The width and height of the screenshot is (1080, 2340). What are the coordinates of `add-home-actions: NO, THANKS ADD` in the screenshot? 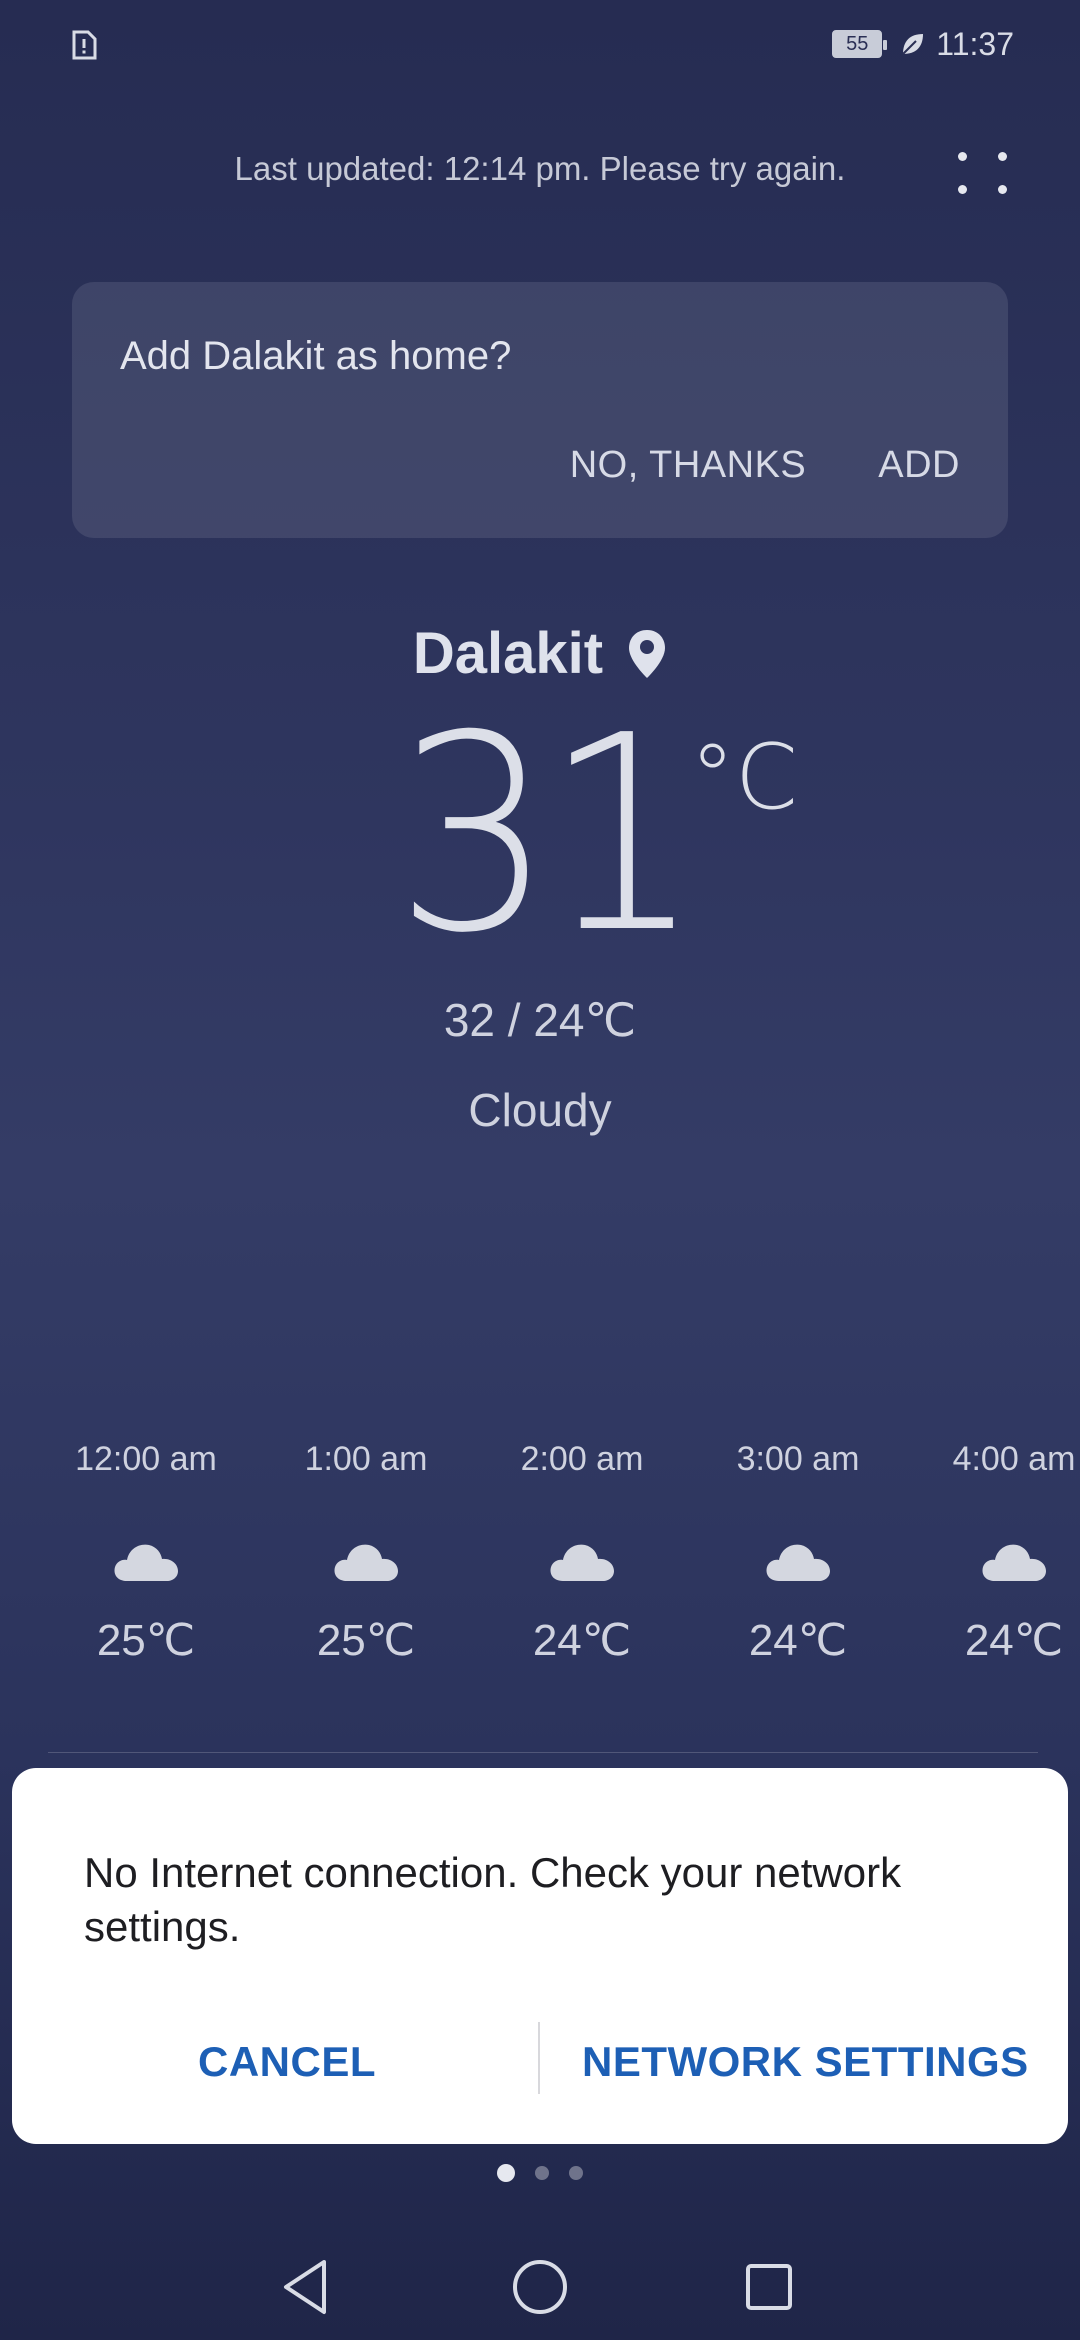 It's located at (765, 465).